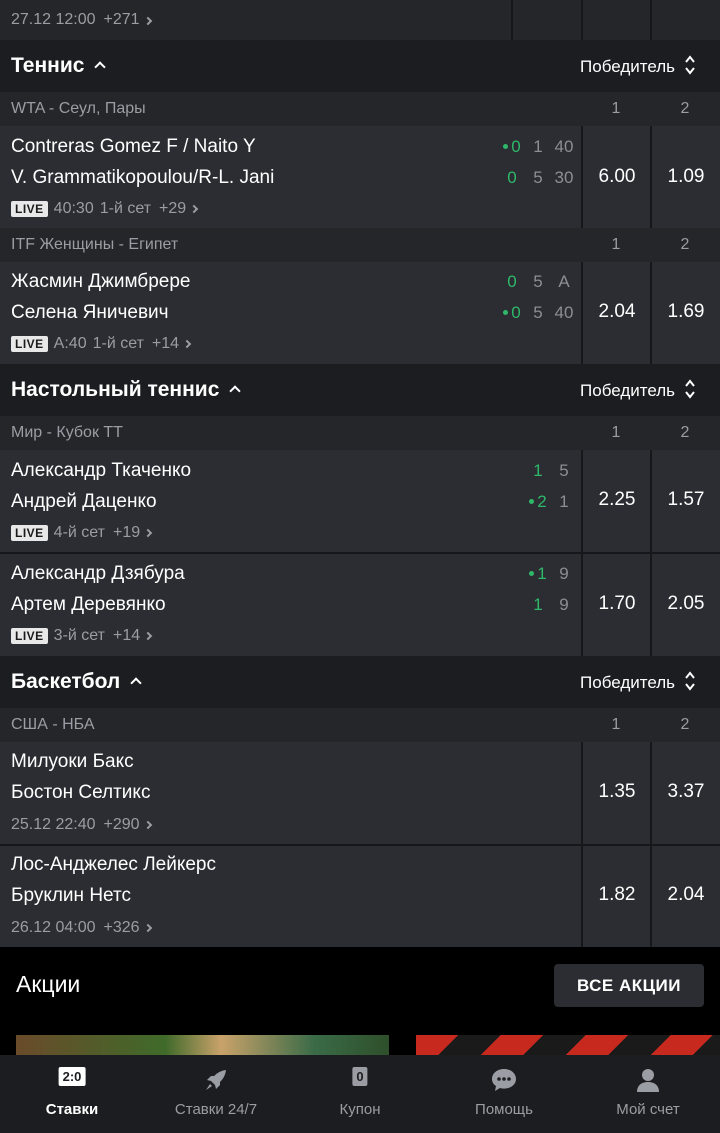  Describe the element at coordinates (53, 724) in the screenshot. I see `league-name: США - НБА` at that location.